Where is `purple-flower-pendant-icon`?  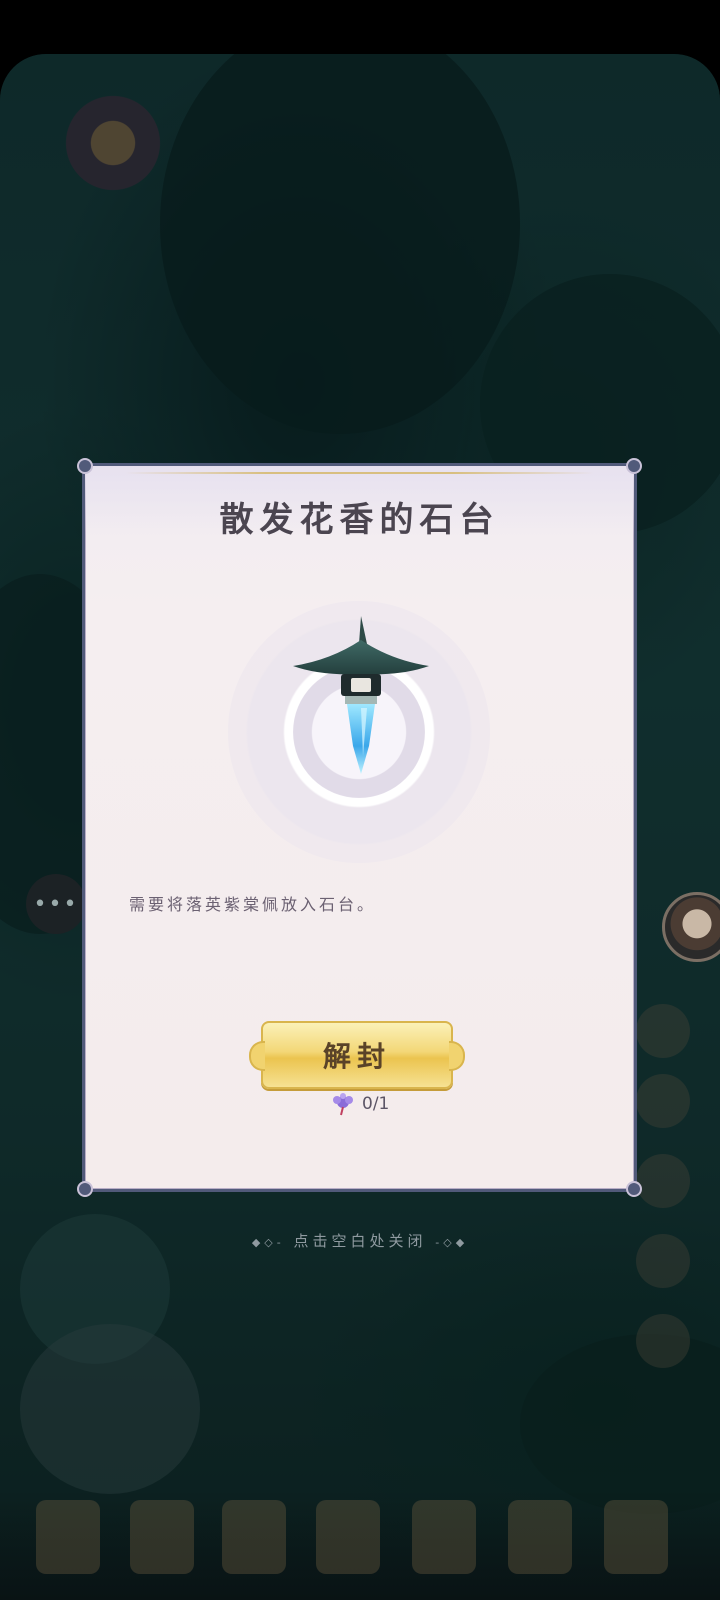
purple-flower-pendant-icon is located at coordinates (343, 1104).